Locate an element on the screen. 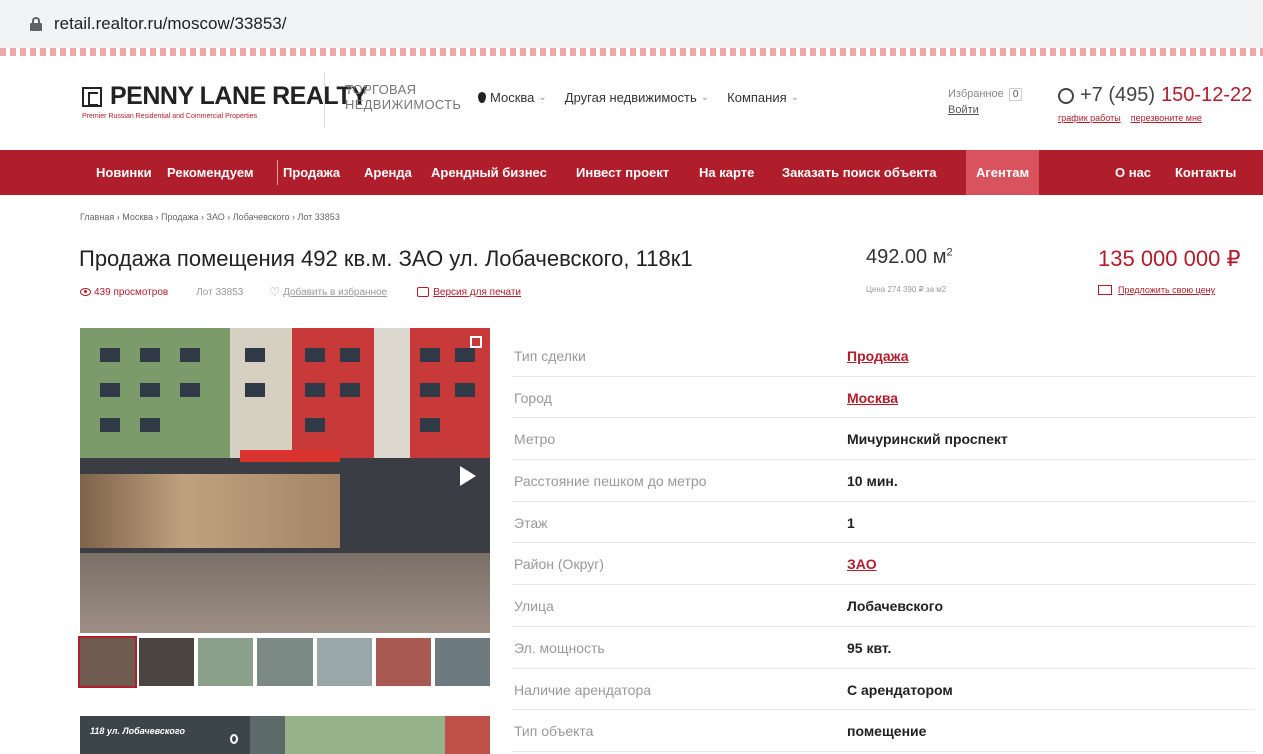 The image size is (1263, 754). nav-item-agents: Агентам is located at coordinates (1003, 172).